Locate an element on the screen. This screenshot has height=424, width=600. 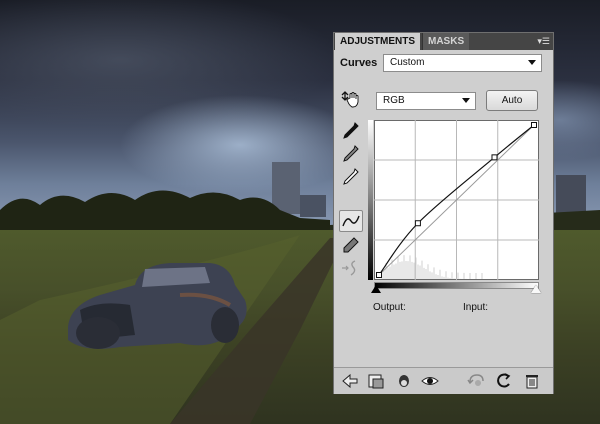
smooth-curve-icon is located at coordinates (351, 268).